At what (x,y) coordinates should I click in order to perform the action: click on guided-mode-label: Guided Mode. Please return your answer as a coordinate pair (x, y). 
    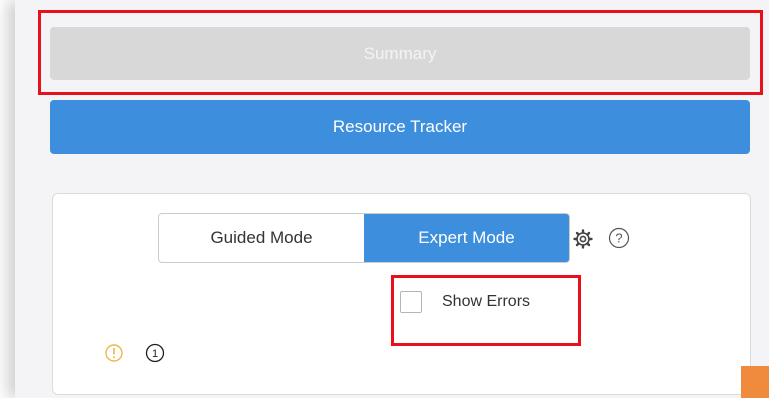
    Looking at the image, I should click on (261, 237).